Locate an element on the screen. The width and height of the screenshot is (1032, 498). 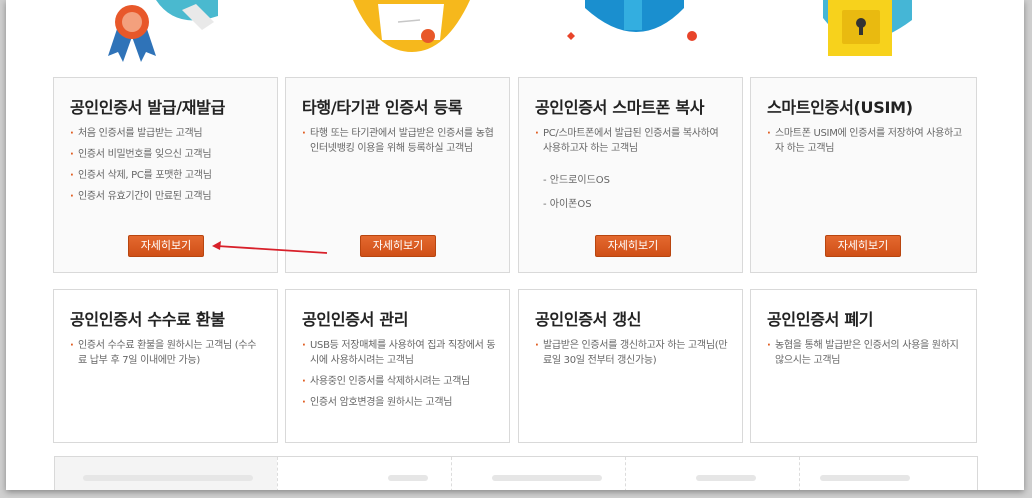
list-item: 처음 인증서를 발급받는 고객님 is located at coordinates (167, 133).